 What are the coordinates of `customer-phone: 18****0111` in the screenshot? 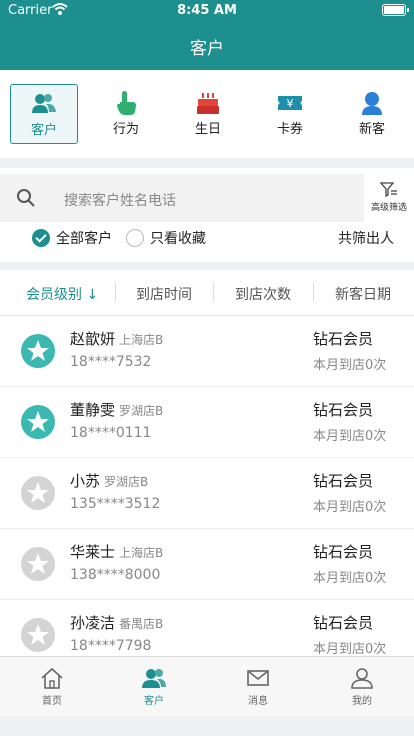 It's located at (111, 433).